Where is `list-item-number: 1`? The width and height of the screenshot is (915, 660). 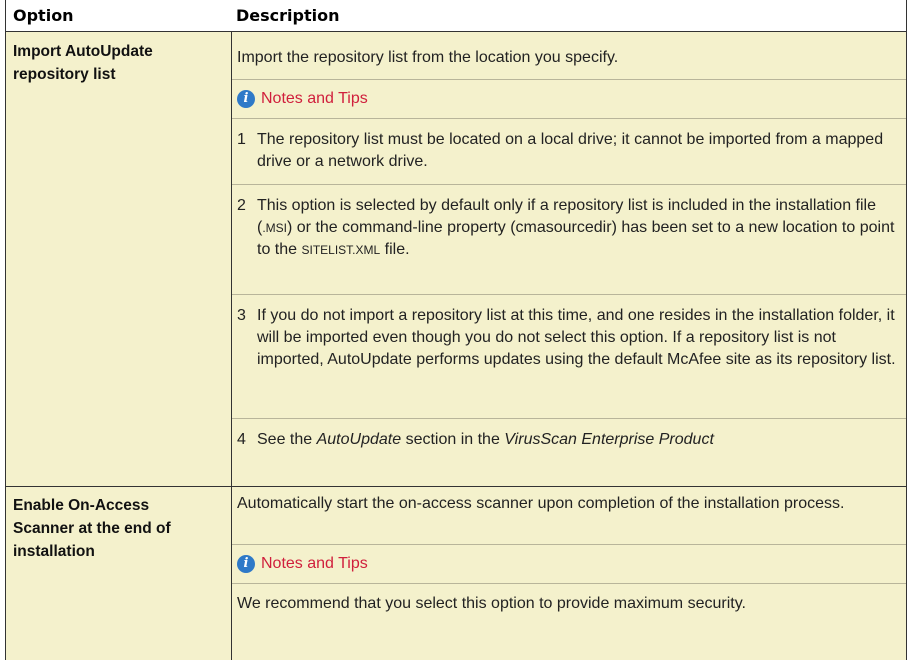
list-item-number: 1 is located at coordinates (241, 139).